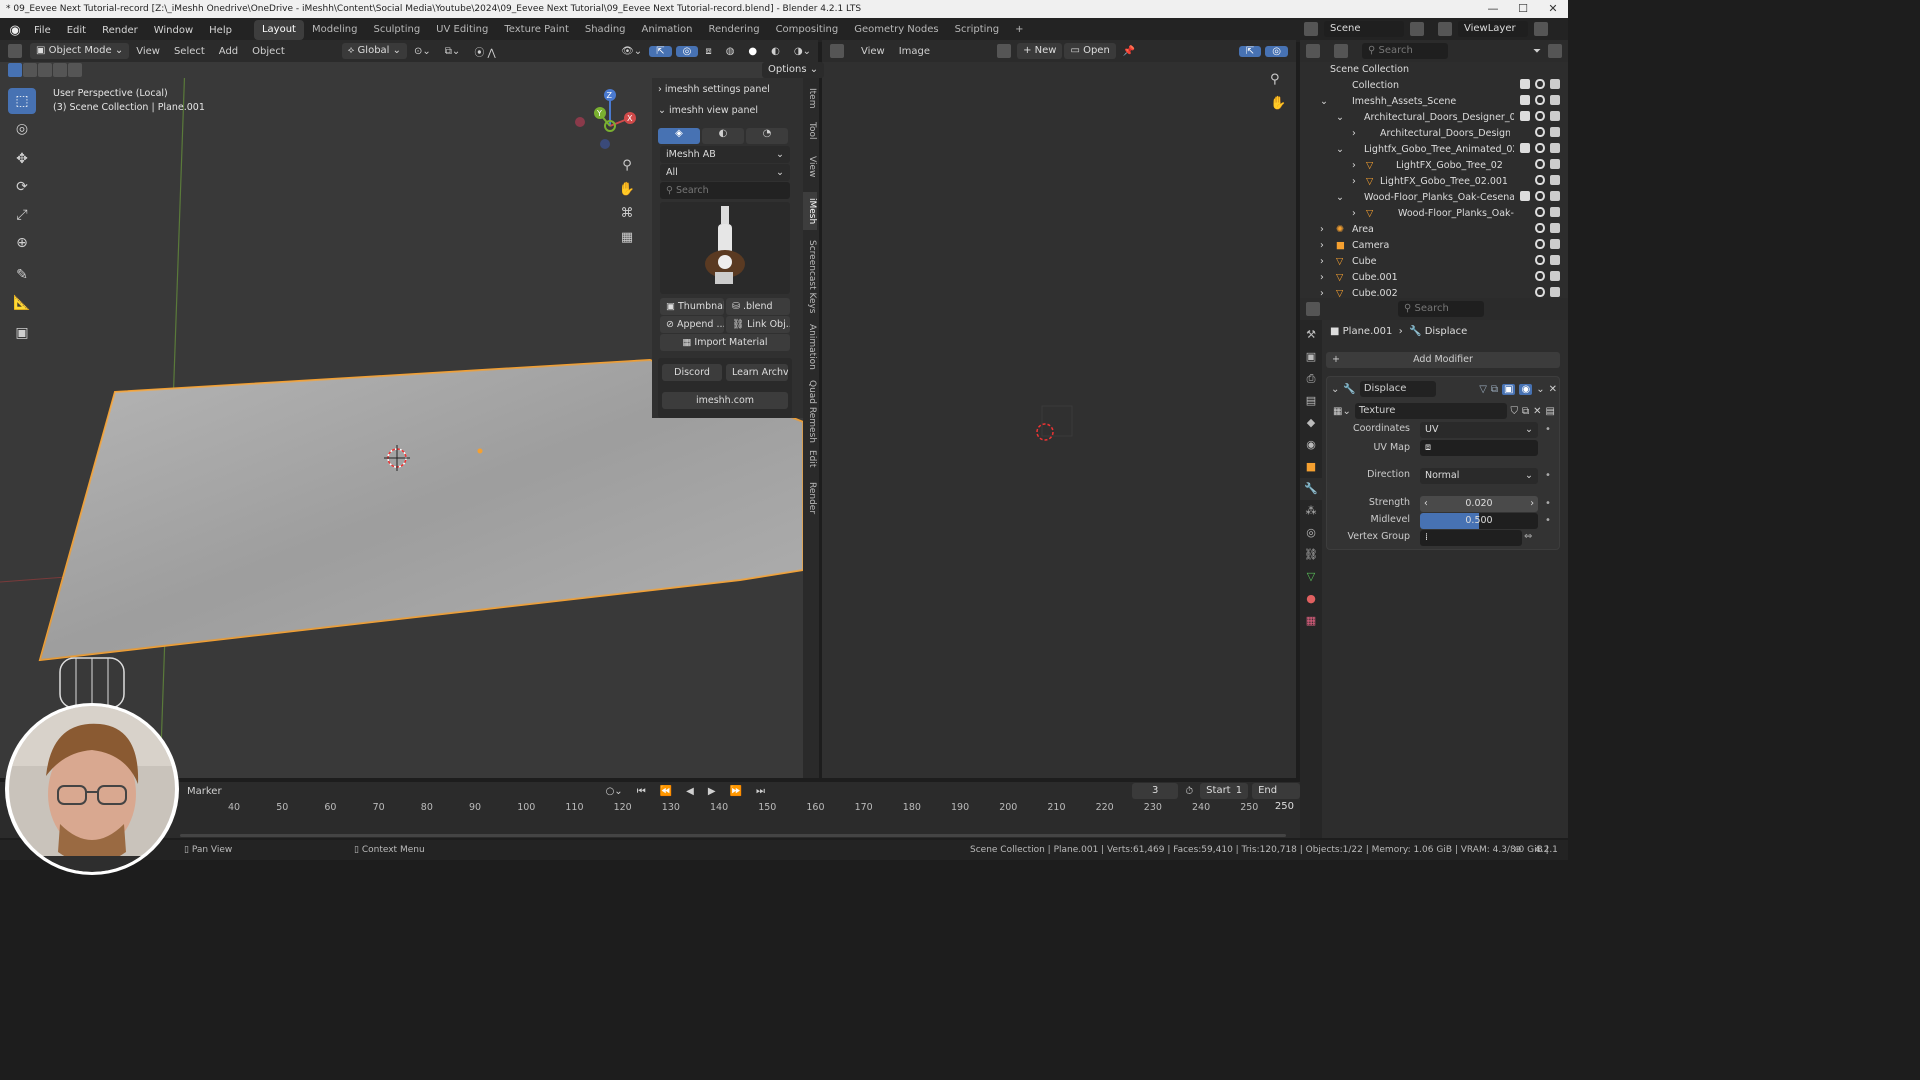 This screenshot has width=1920, height=1080. What do you see at coordinates (873, 51) in the screenshot?
I see `image-menu-view: View` at bounding box center [873, 51].